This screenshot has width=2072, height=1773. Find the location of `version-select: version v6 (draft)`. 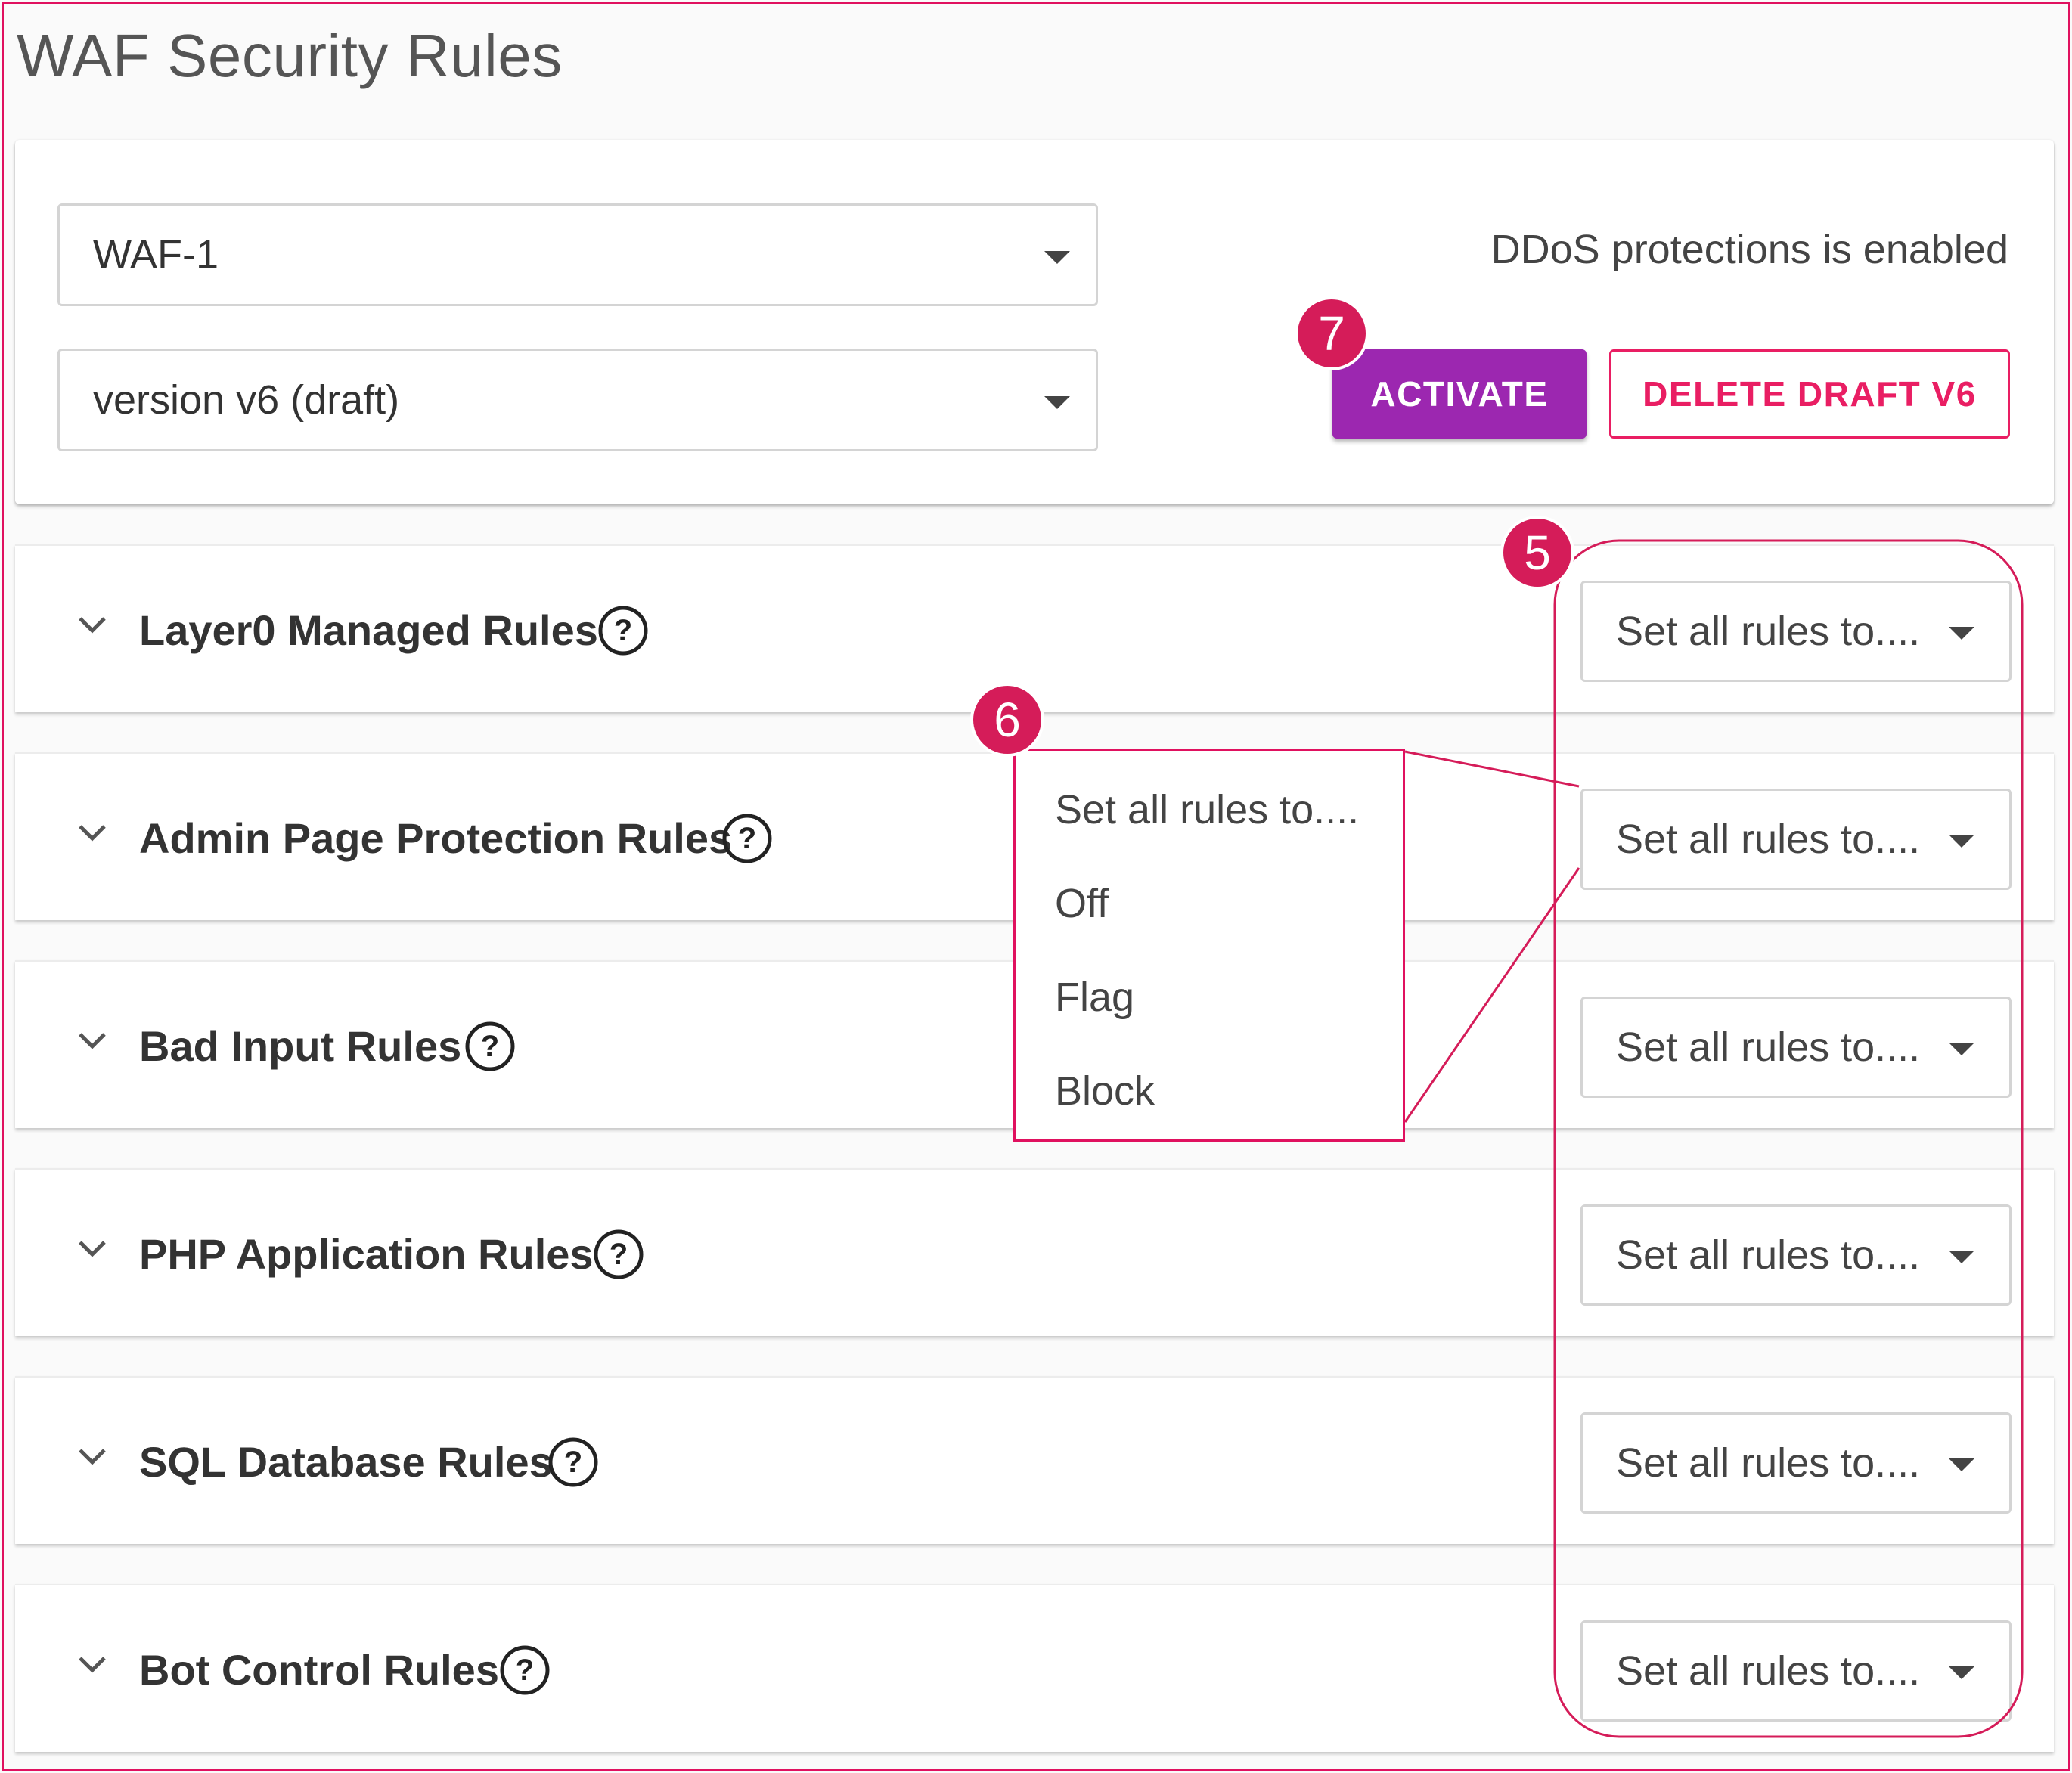

version-select: version v6 (draft) is located at coordinates (577, 400).